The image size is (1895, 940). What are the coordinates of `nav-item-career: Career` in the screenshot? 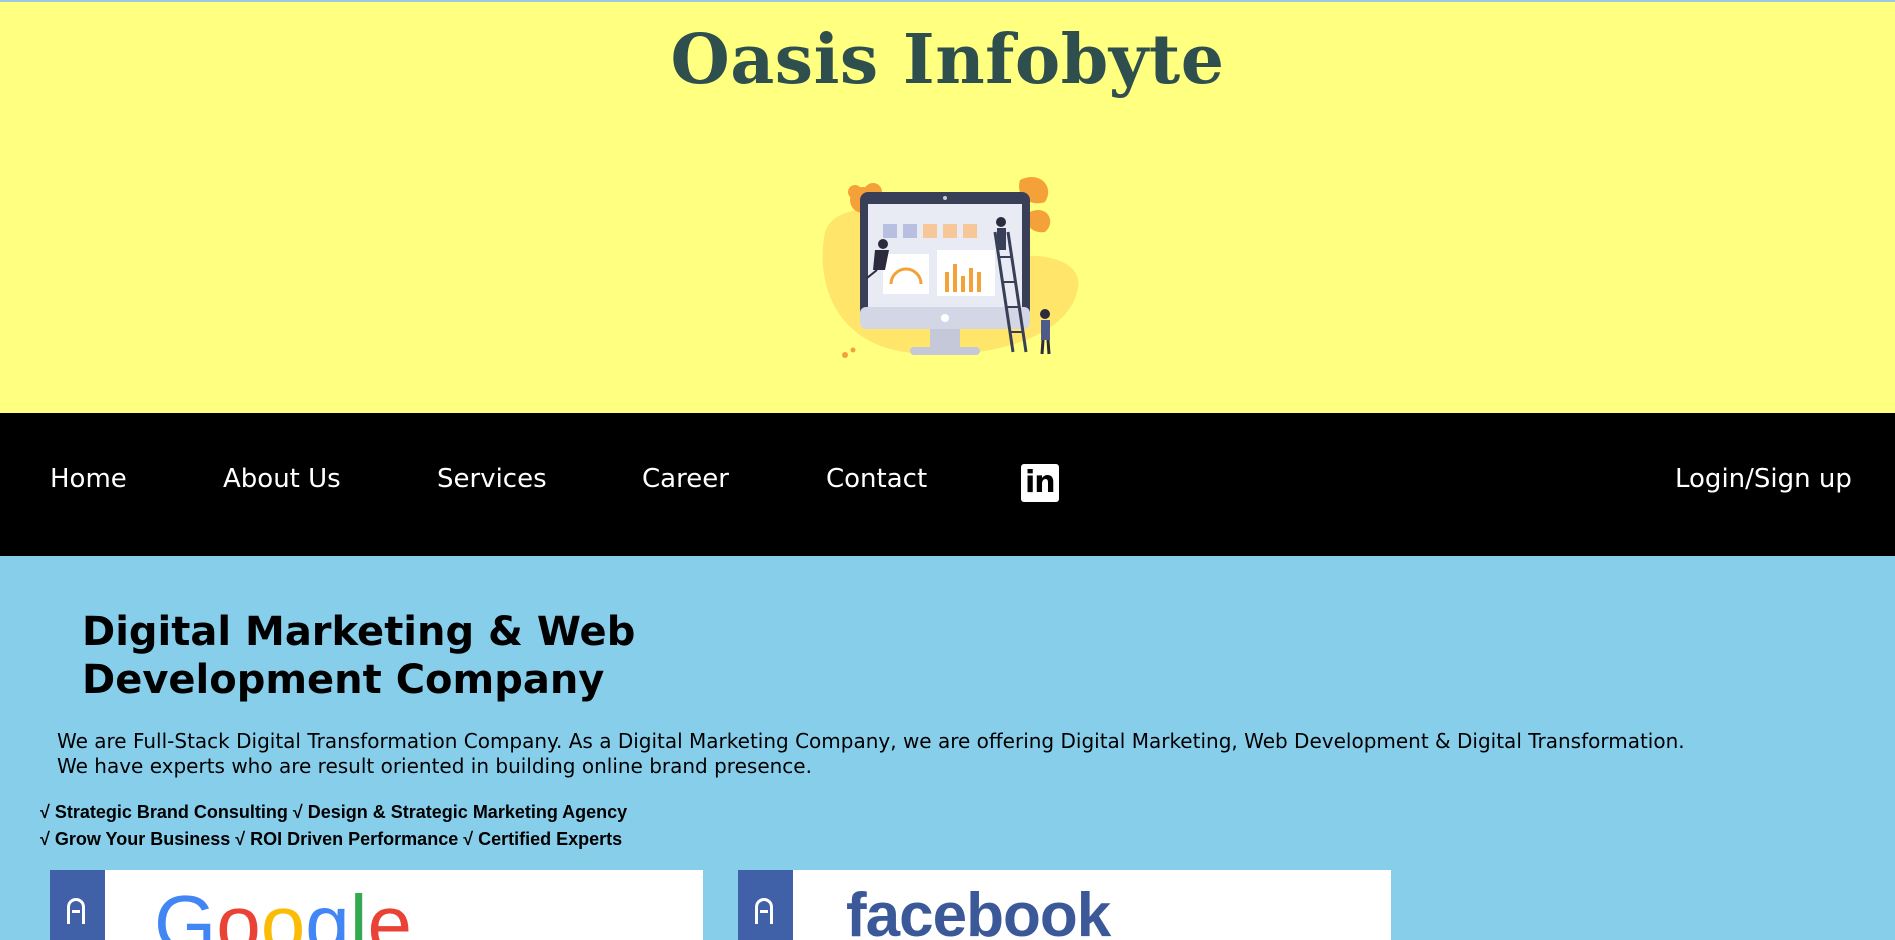 It's located at (685, 479).